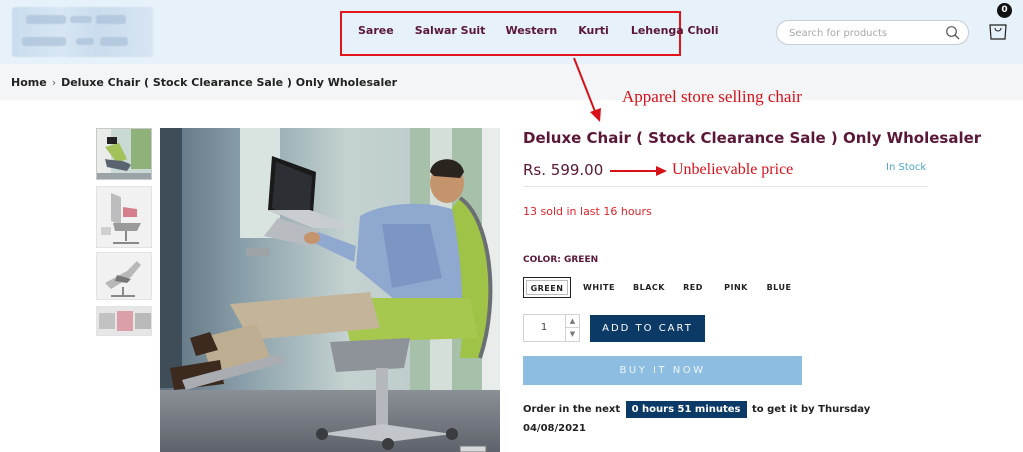  I want to click on color-option-blue: BLUE, so click(779, 287).